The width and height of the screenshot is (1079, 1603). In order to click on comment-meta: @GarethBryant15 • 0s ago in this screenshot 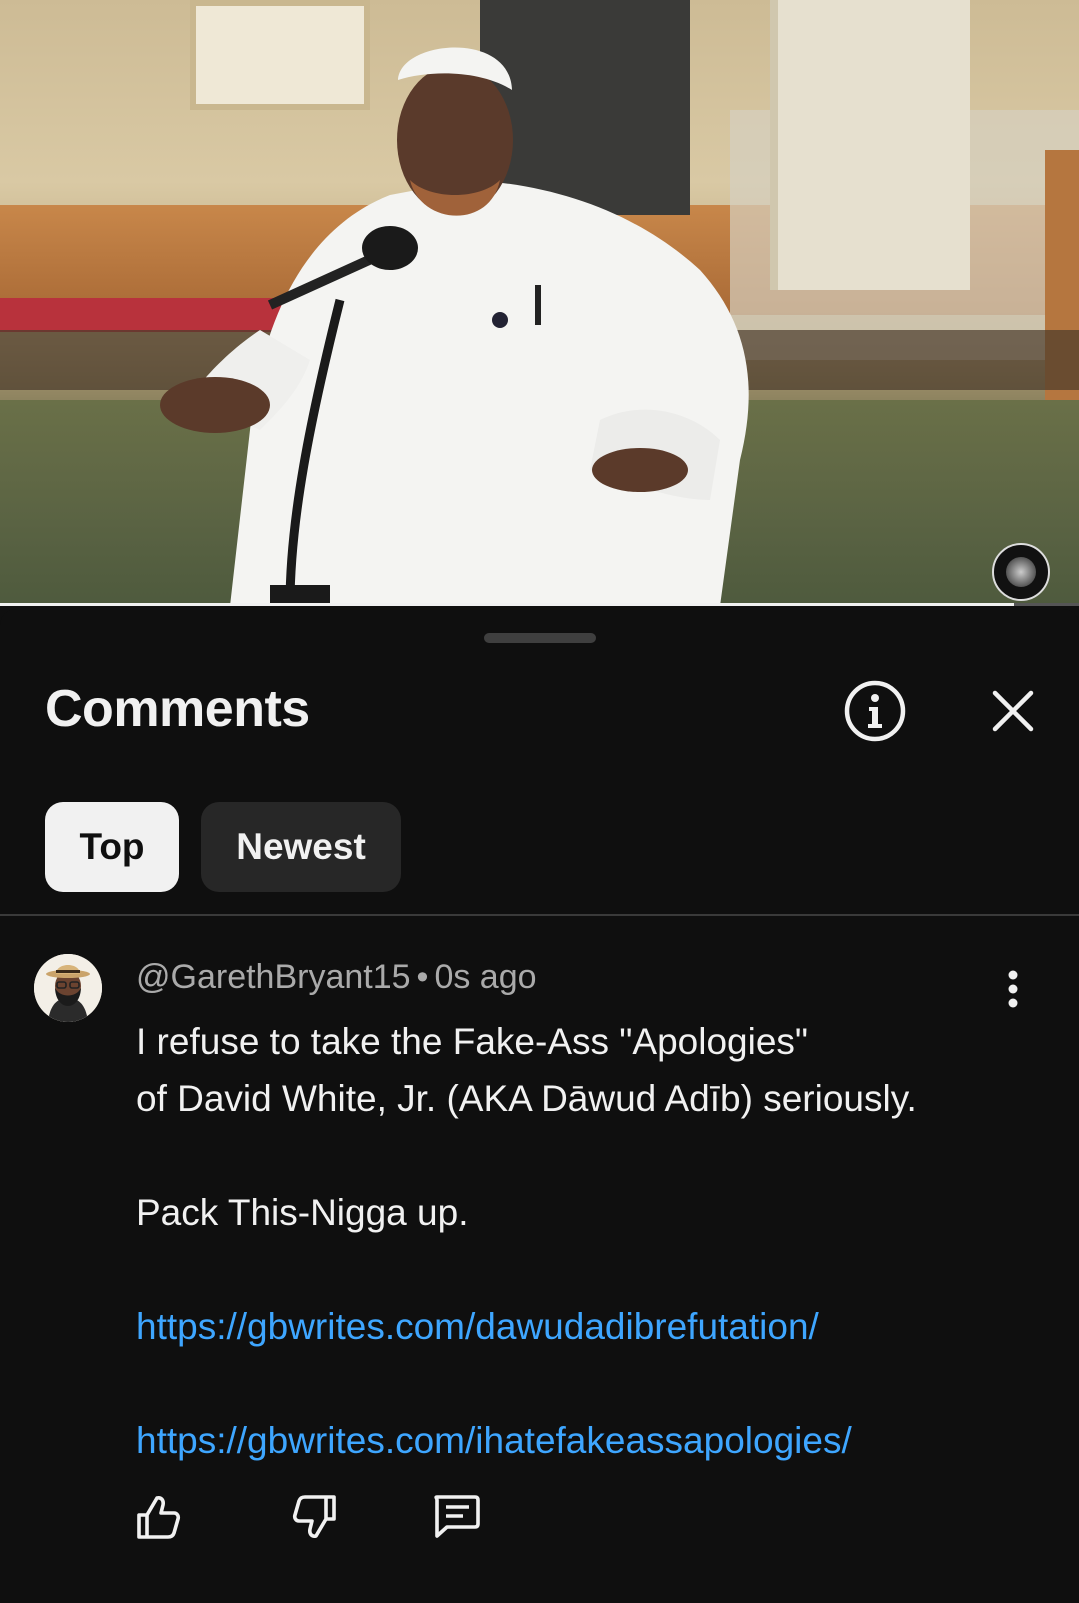, I will do `click(336, 977)`.